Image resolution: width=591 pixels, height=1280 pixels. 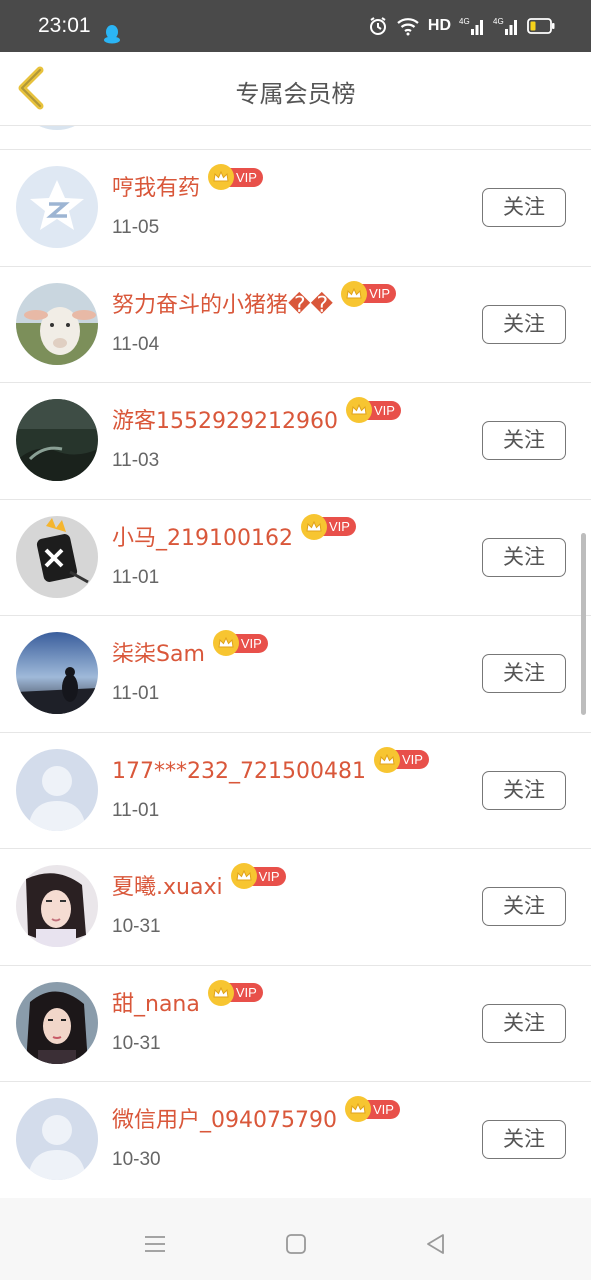 I want to click on member-name: 努力奋斗的小猪猪��, so click(x=222, y=306).